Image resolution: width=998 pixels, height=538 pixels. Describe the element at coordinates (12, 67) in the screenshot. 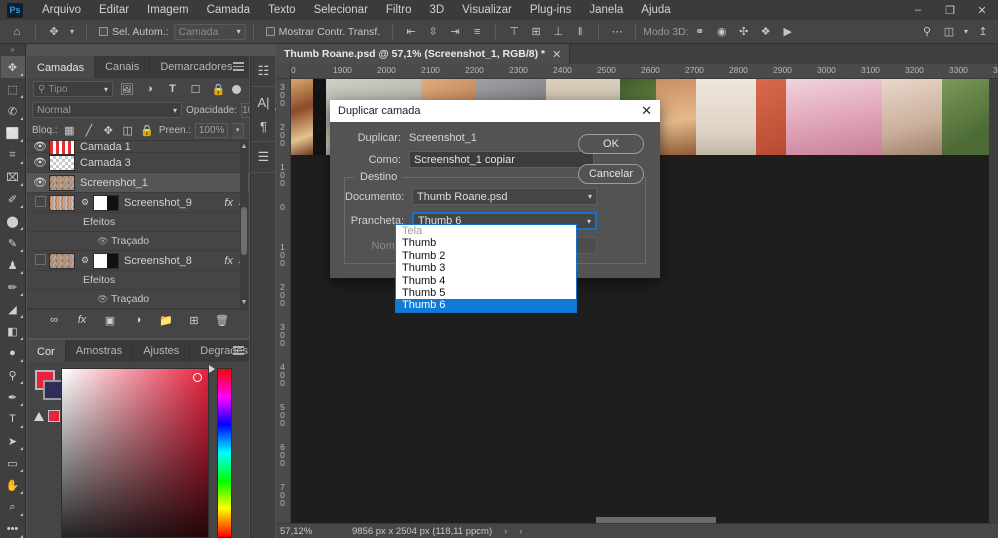

I see `move-tool-icon: ✥` at that location.